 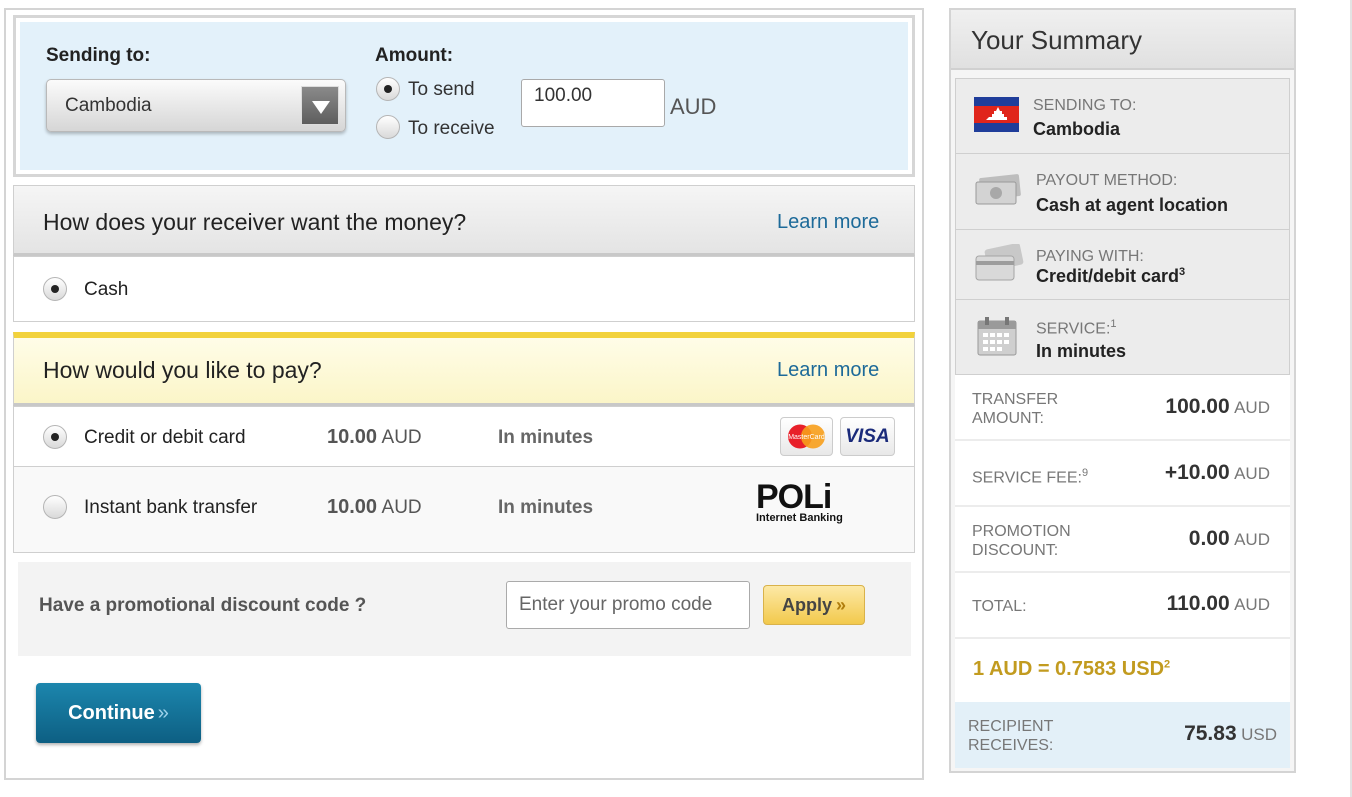 I want to click on to-send-radio, so click(x=388, y=89).